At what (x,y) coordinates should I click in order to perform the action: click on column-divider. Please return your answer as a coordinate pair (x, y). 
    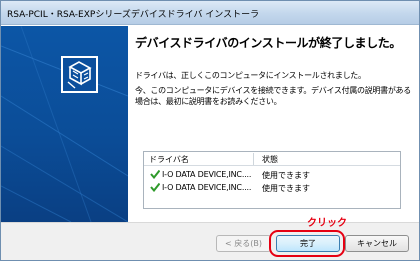
    Looking at the image, I should click on (253, 159).